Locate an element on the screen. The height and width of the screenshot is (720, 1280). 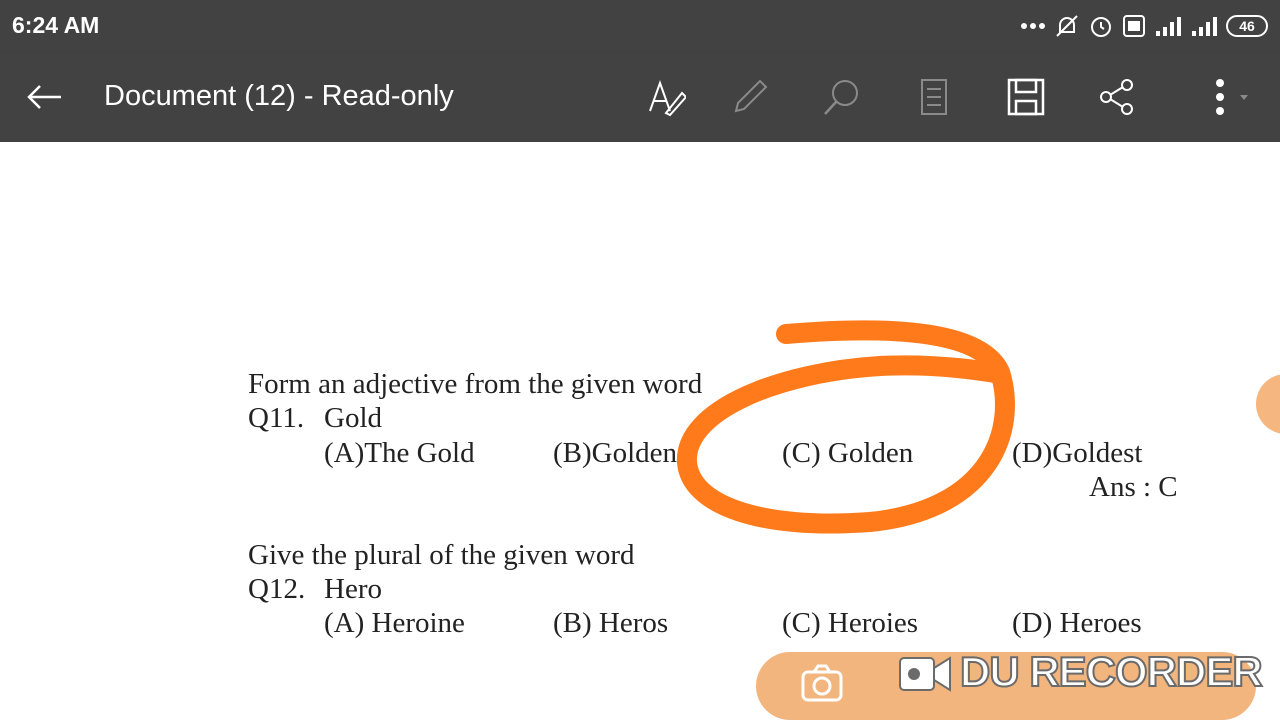
camera-icon is located at coordinates (822, 684).